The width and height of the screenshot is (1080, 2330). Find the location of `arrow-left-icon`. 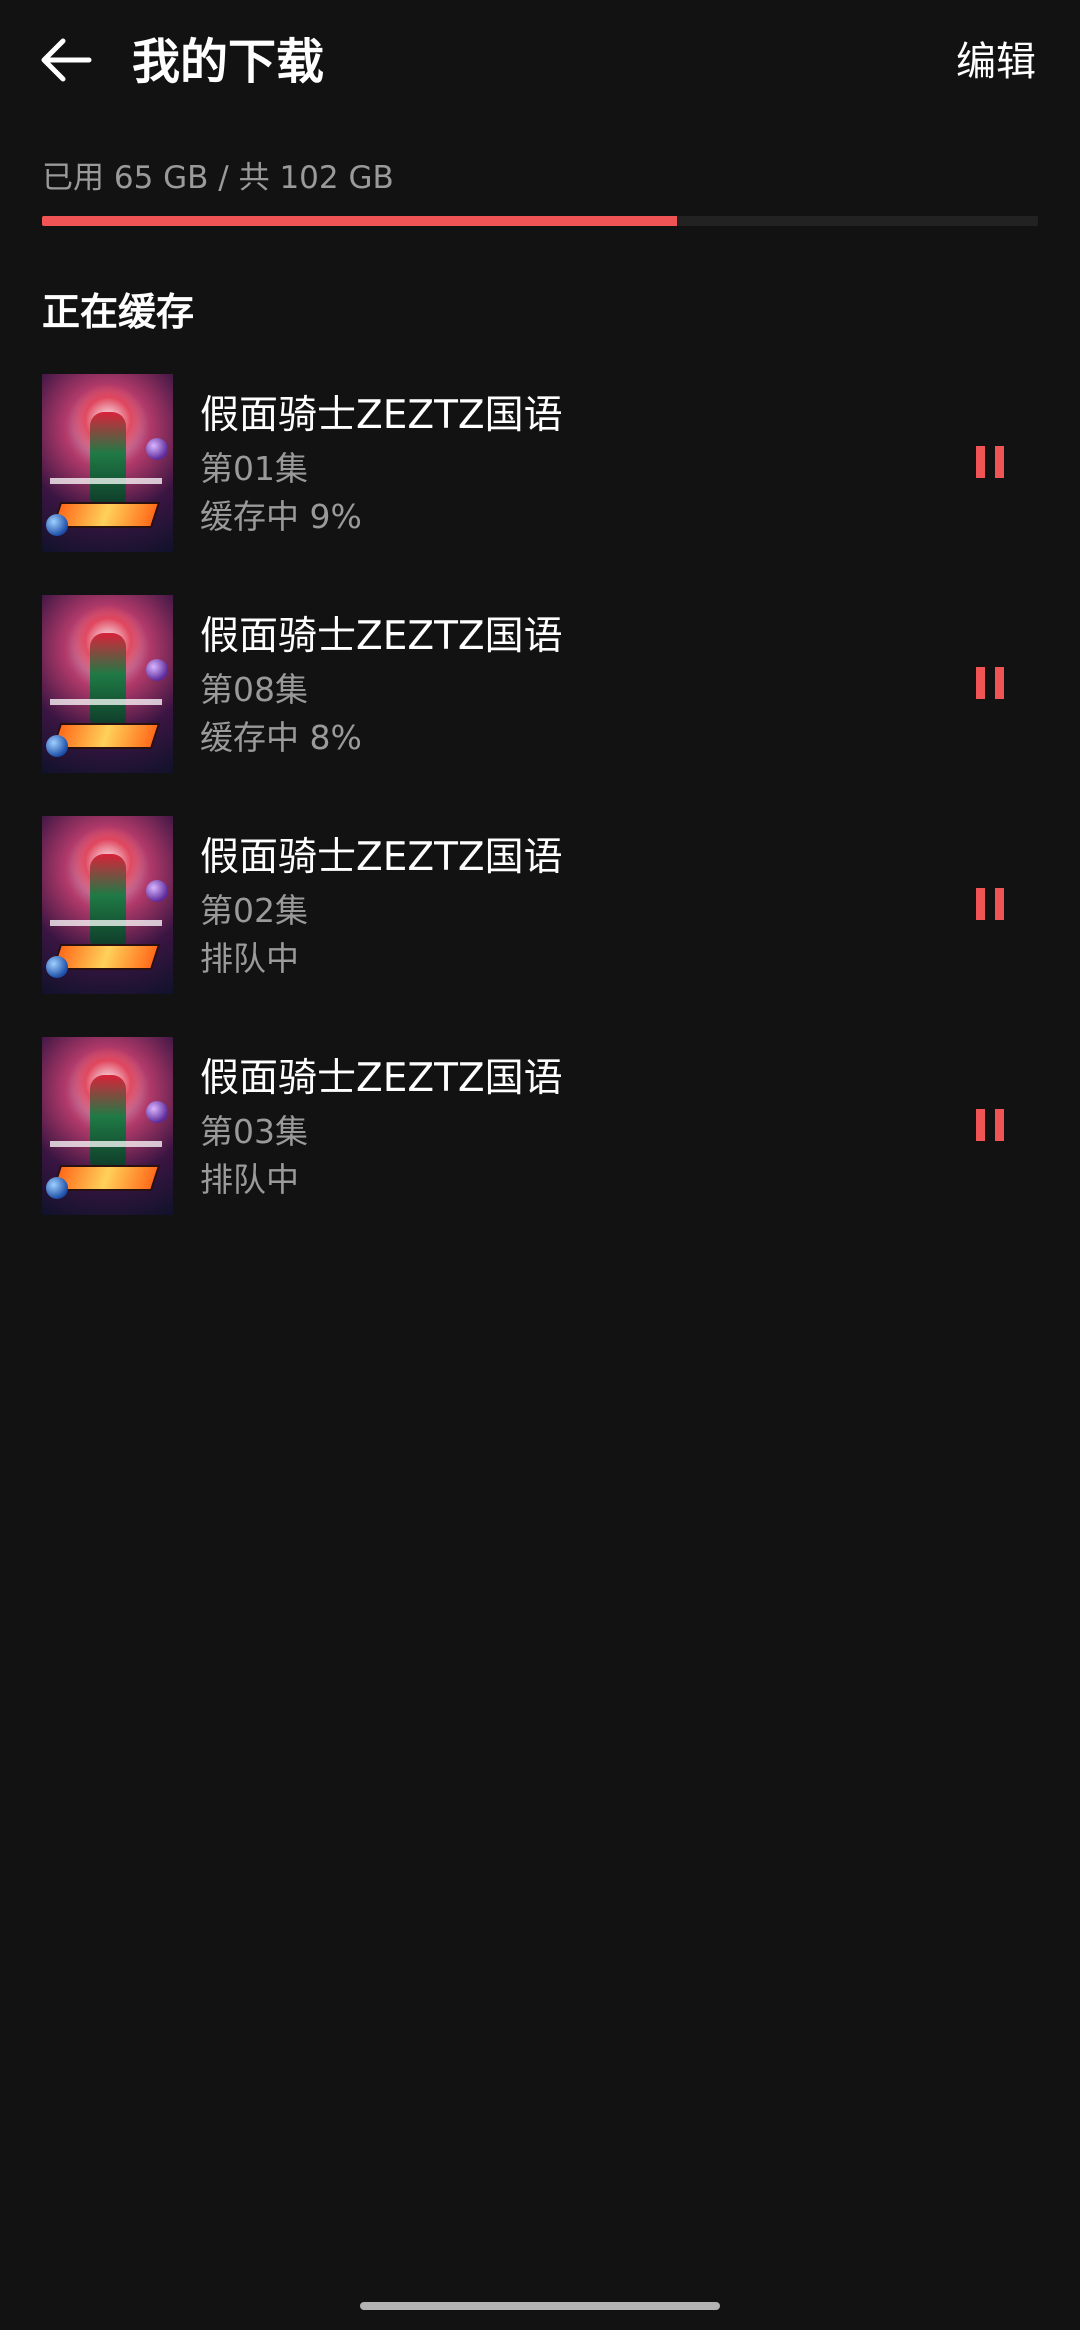

arrow-left-icon is located at coordinates (66, 60).